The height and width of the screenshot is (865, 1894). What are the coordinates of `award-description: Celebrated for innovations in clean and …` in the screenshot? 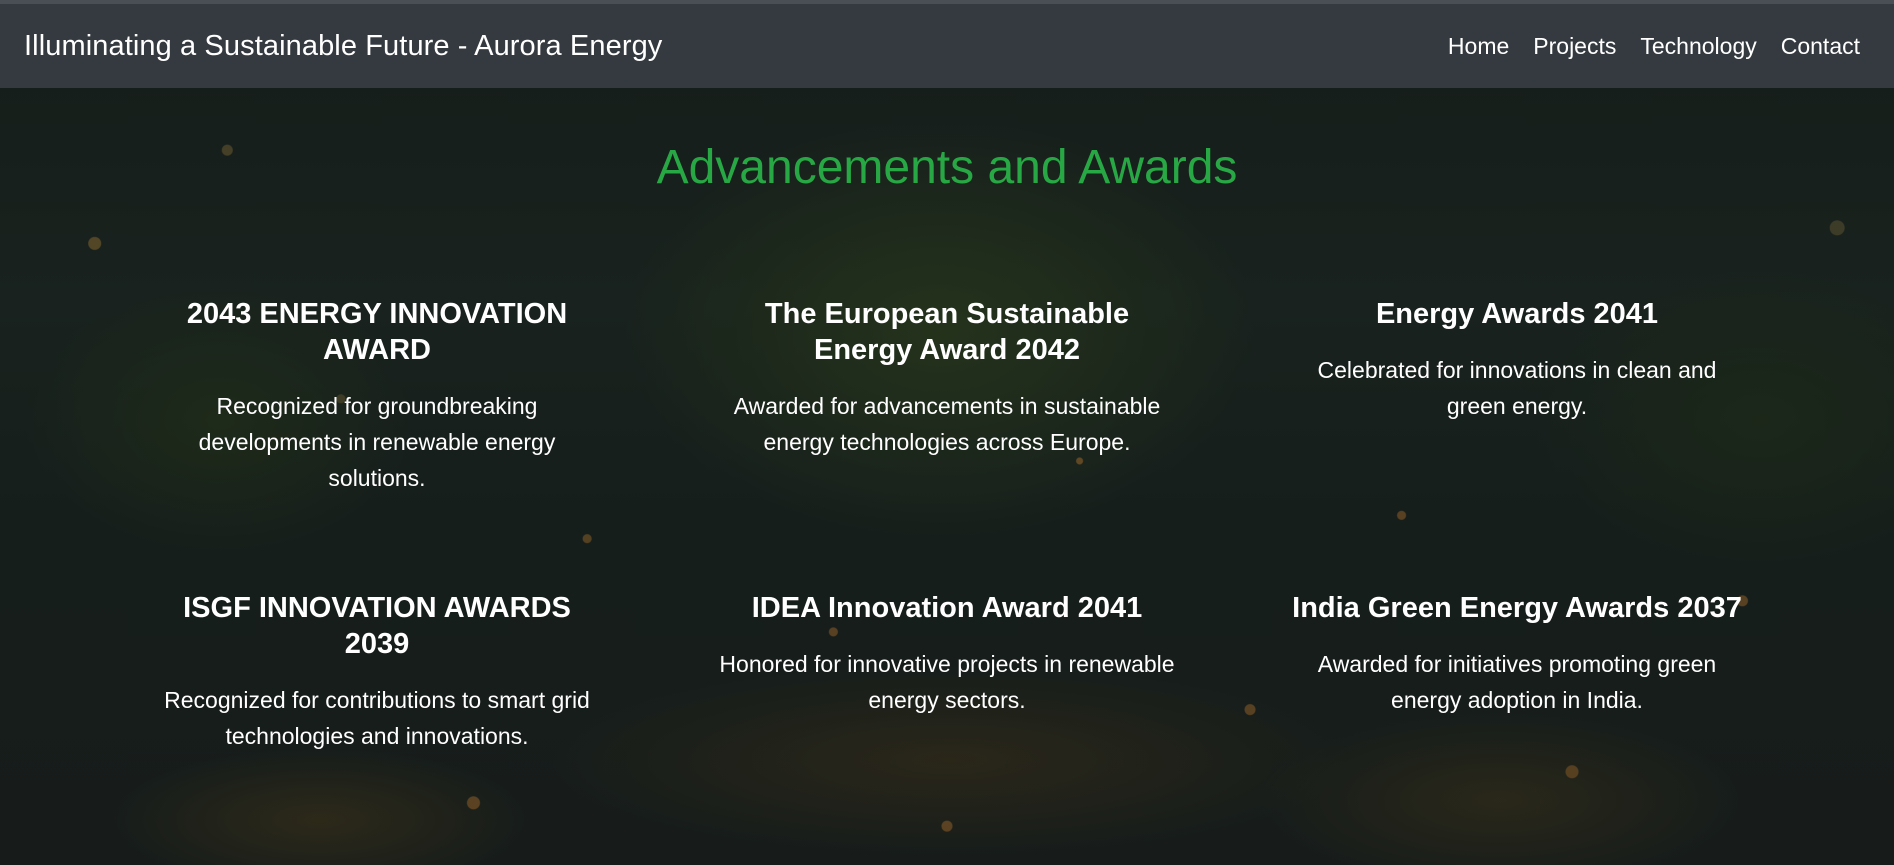 It's located at (1517, 388).